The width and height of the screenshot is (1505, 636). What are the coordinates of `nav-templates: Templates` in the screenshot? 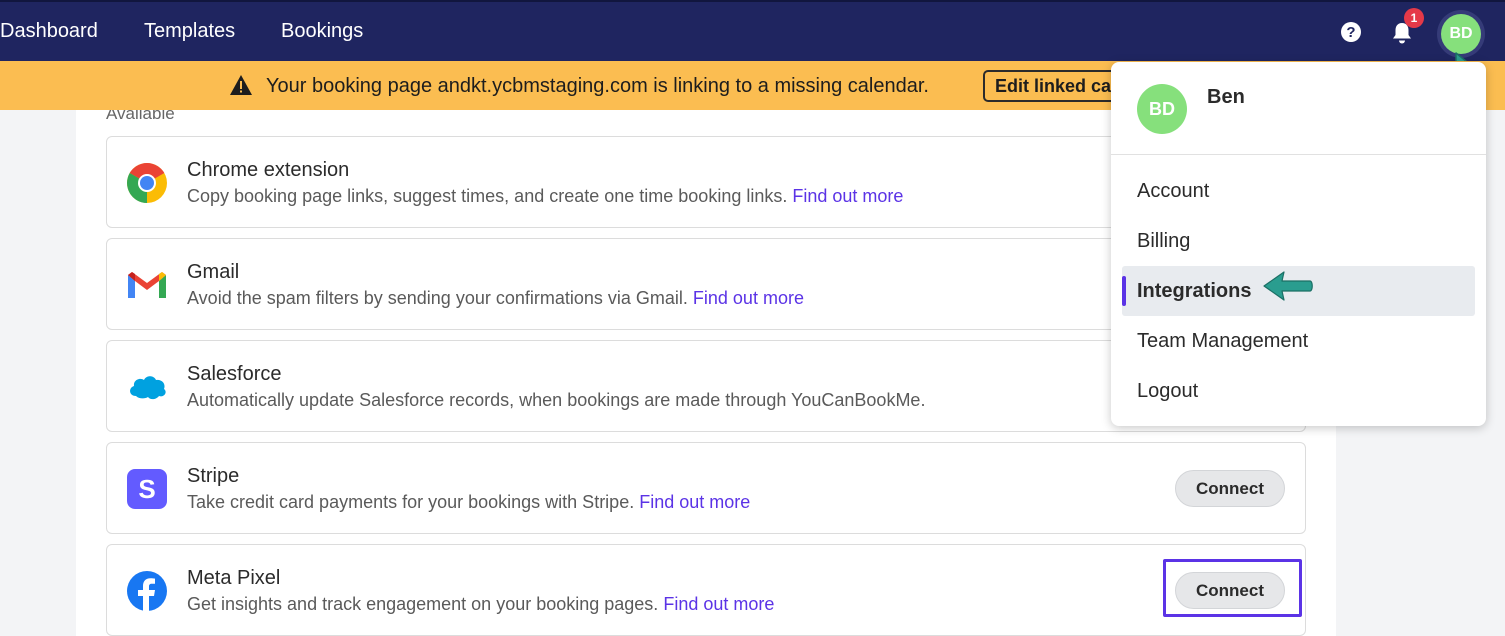 It's located at (189, 31).